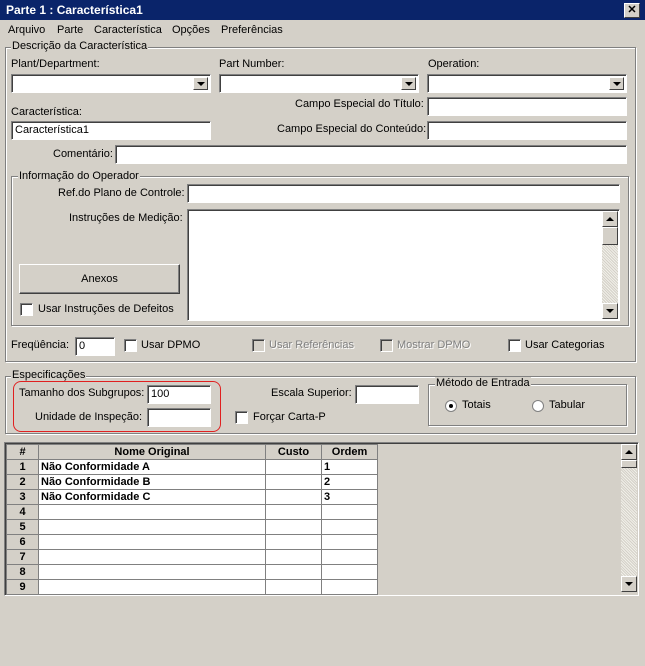 The height and width of the screenshot is (666, 645). I want to click on ref-plano-input, so click(403, 193).